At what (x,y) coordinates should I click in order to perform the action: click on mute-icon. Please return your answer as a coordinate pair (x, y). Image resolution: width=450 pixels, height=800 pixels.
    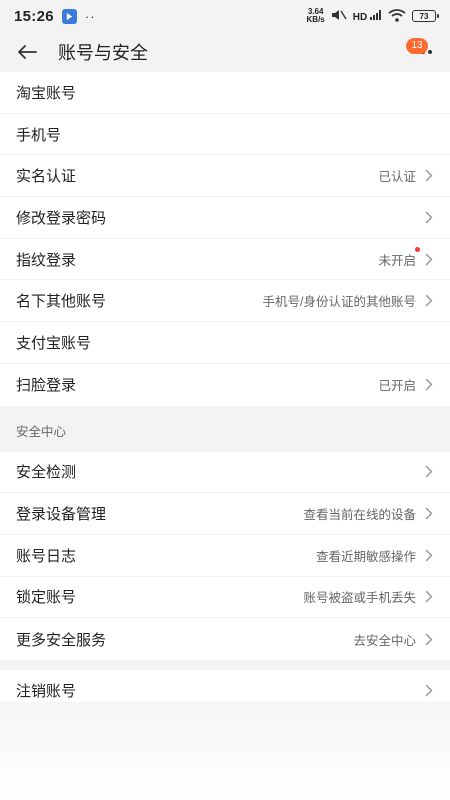
    Looking at the image, I should click on (339, 16).